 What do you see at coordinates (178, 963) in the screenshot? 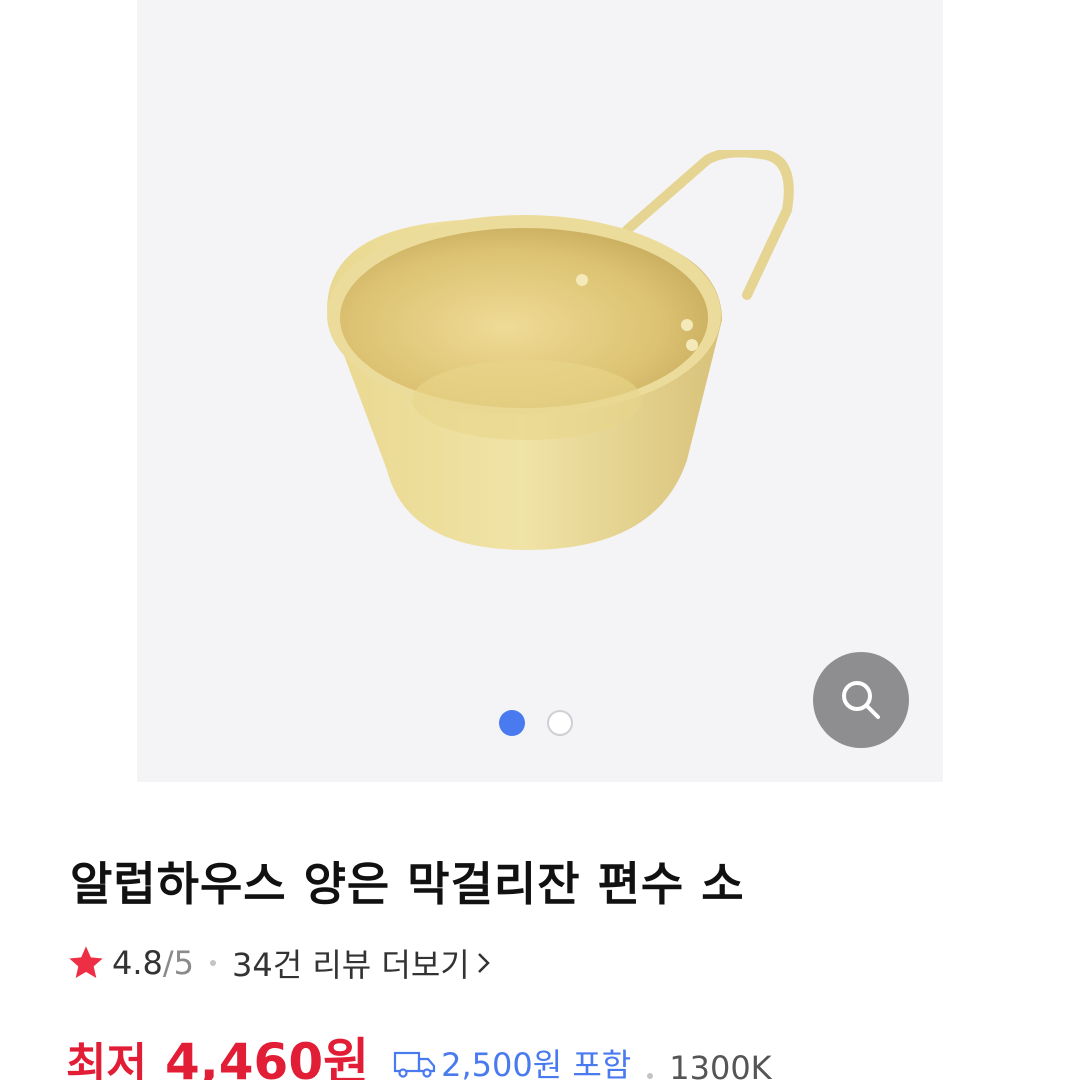
I see `rating-max: /5` at bounding box center [178, 963].